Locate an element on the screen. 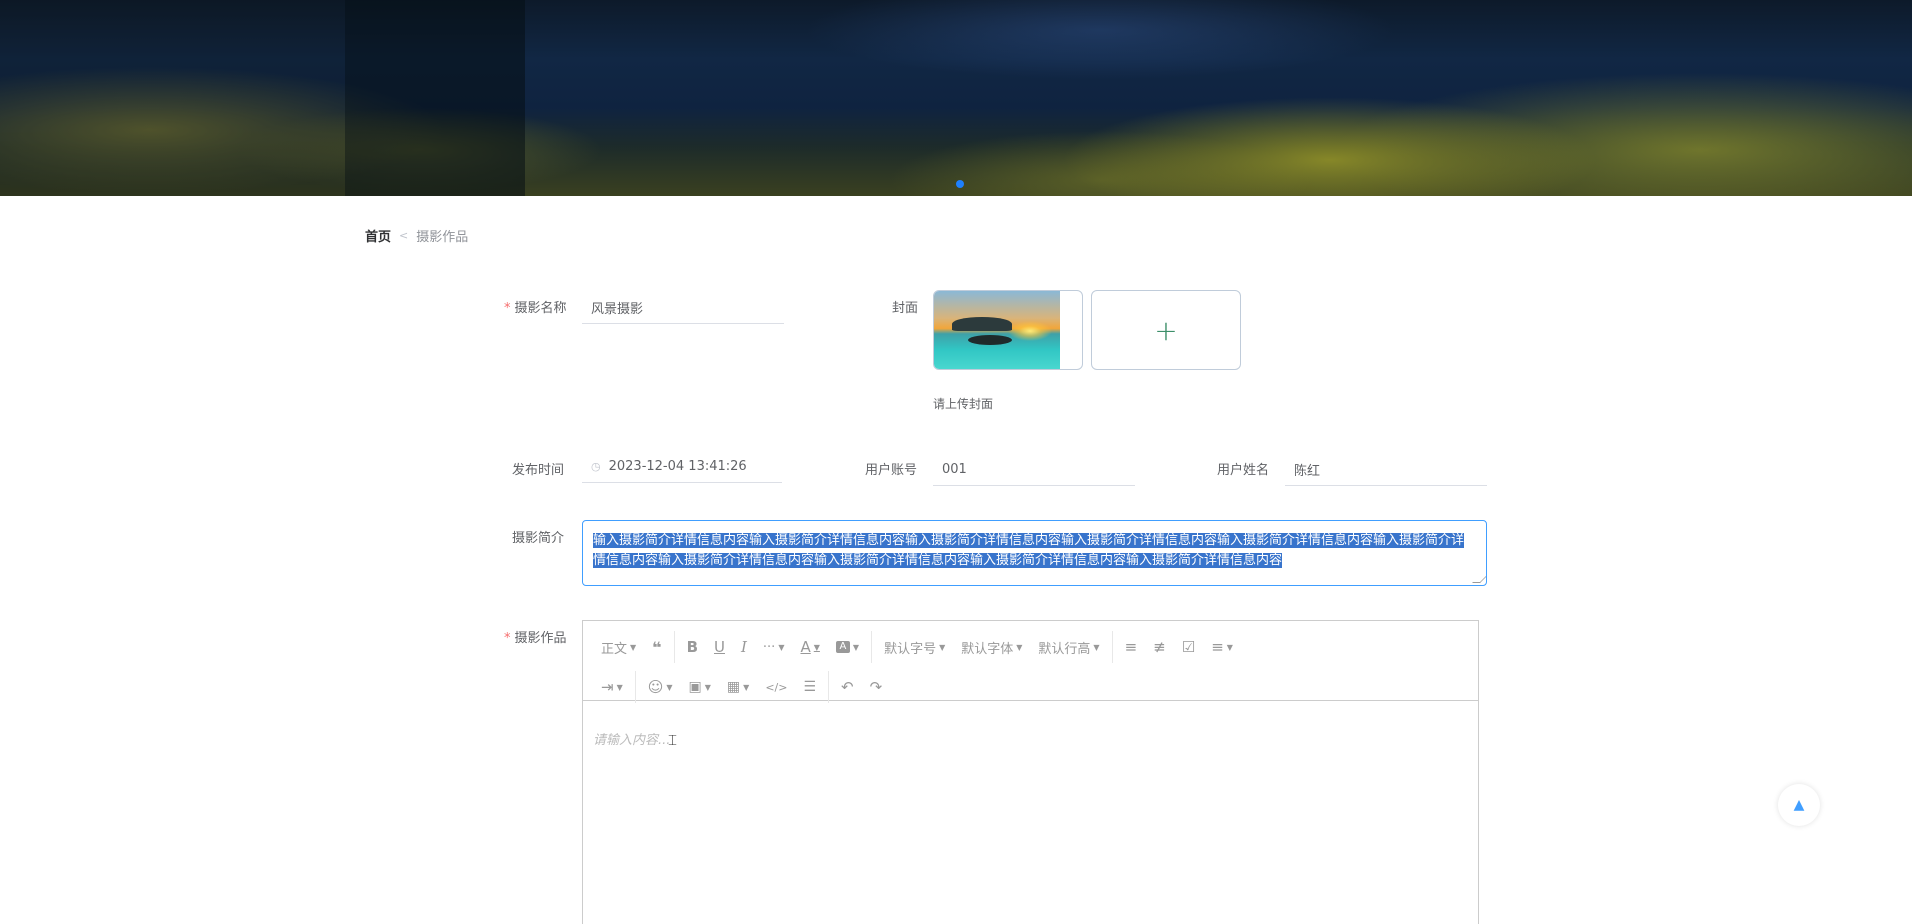  editor-content-area: 请输入内容... ⌶ is located at coordinates (1030, 812).